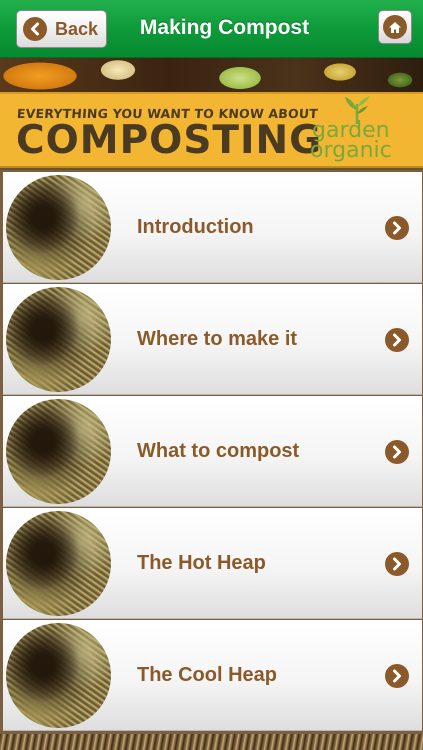 This screenshot has height=750, width=423. I want to click on navigation-bar: Back Making Compost, so click(211, 29).